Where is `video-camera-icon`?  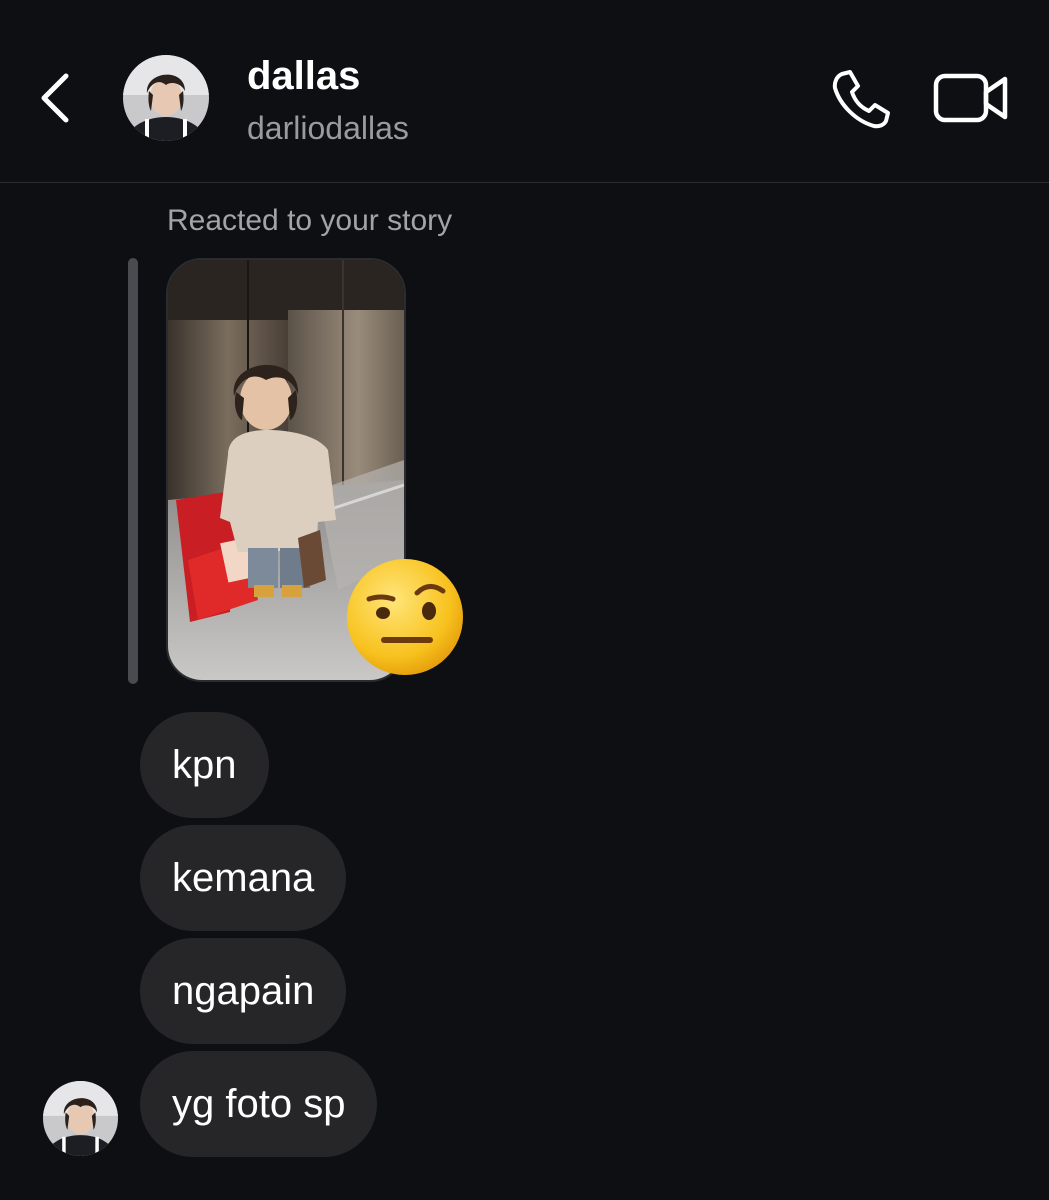 video-camera-icon is located at coordinates (970, 98).